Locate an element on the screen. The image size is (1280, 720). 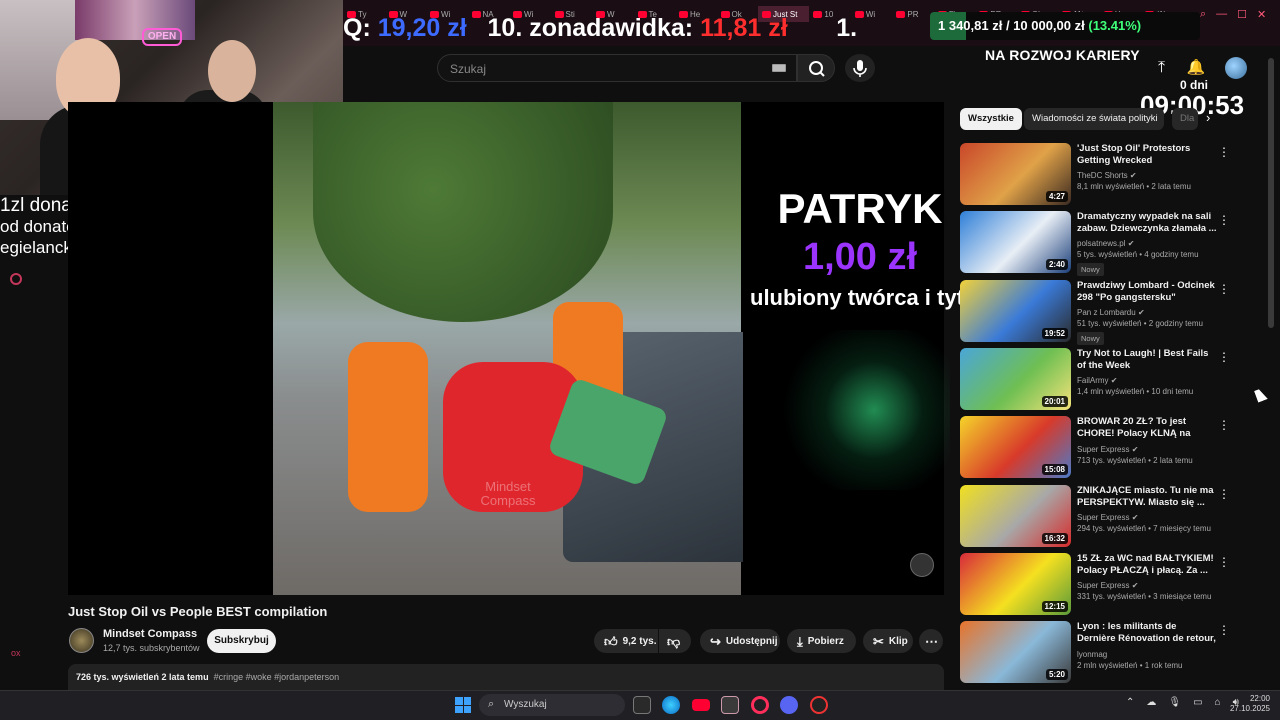
youtube-app-icon is located at coordinates (701, 705).